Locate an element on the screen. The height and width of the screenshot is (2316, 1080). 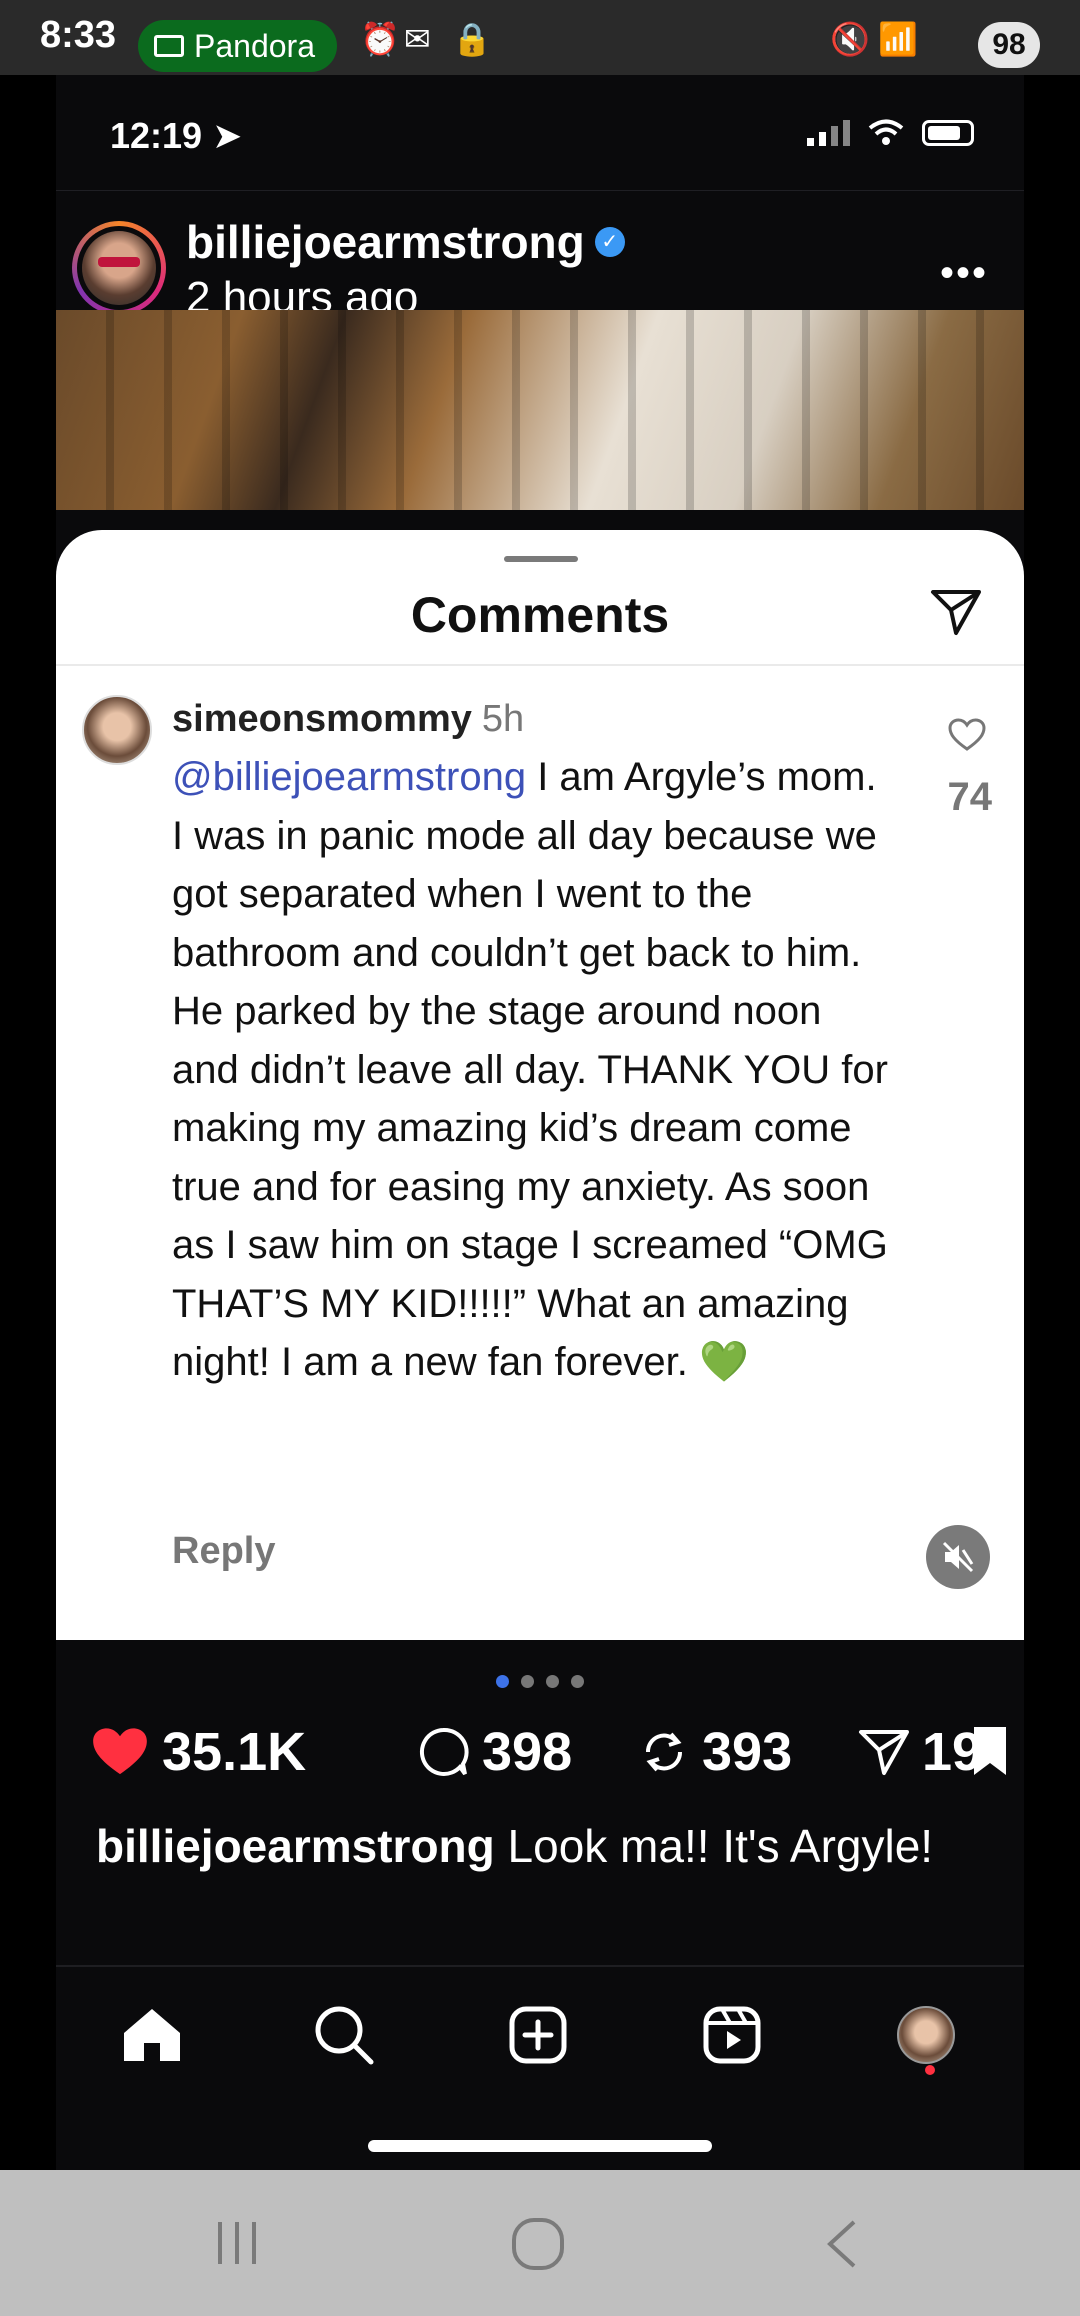
gmail-icon: ✉ is located at coordinates (417, 39).